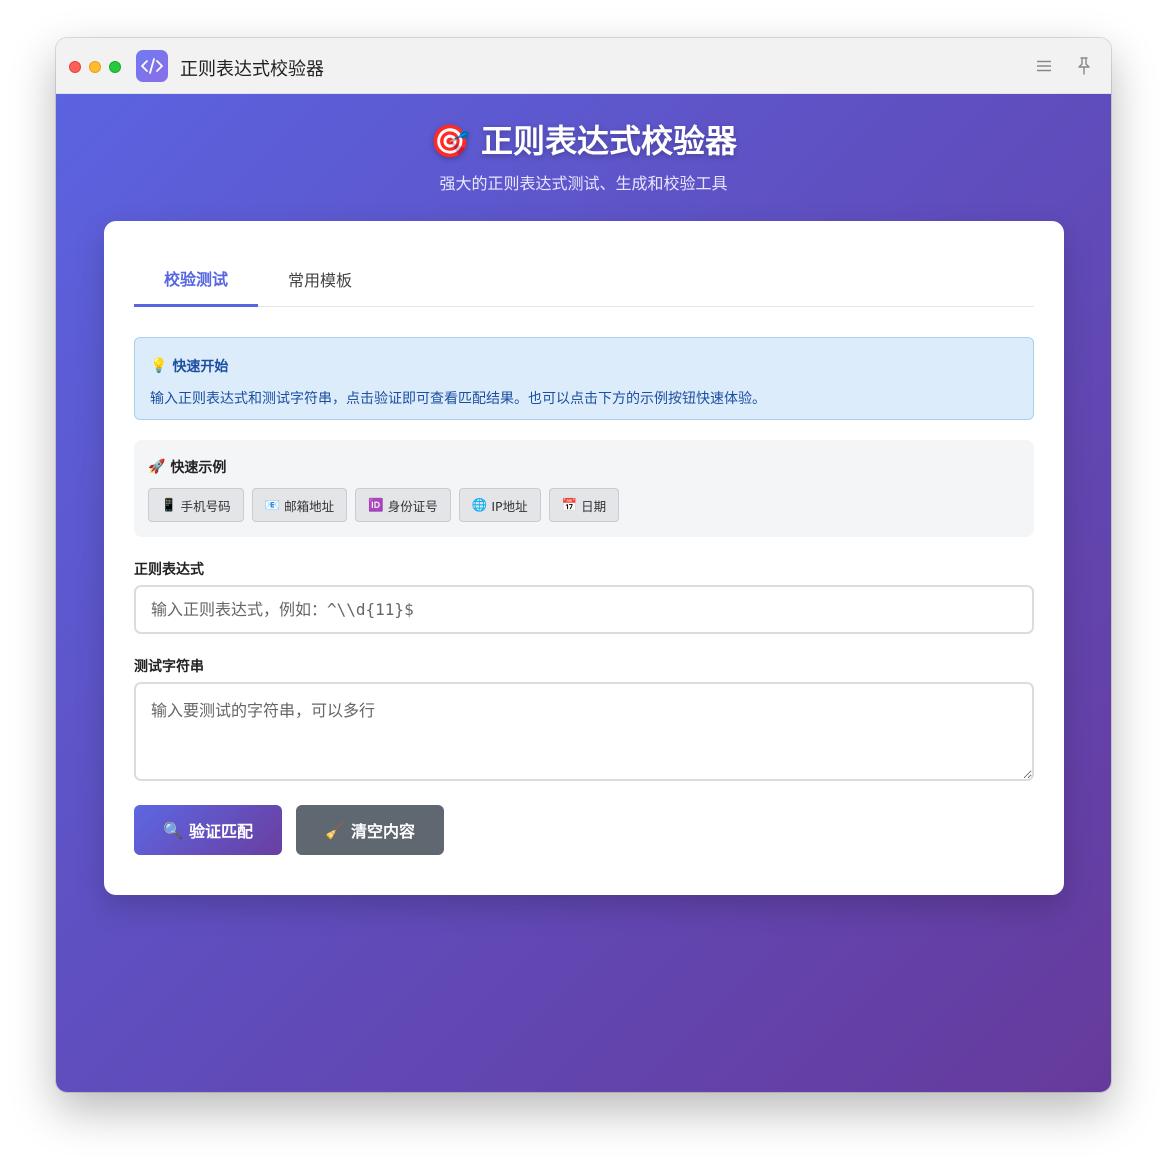 This screenshot has width=1167, height=1167. What do you see at coordinates (584, 609) in the screenshot?
I see `regex-input` at bounding box center [584, 609].